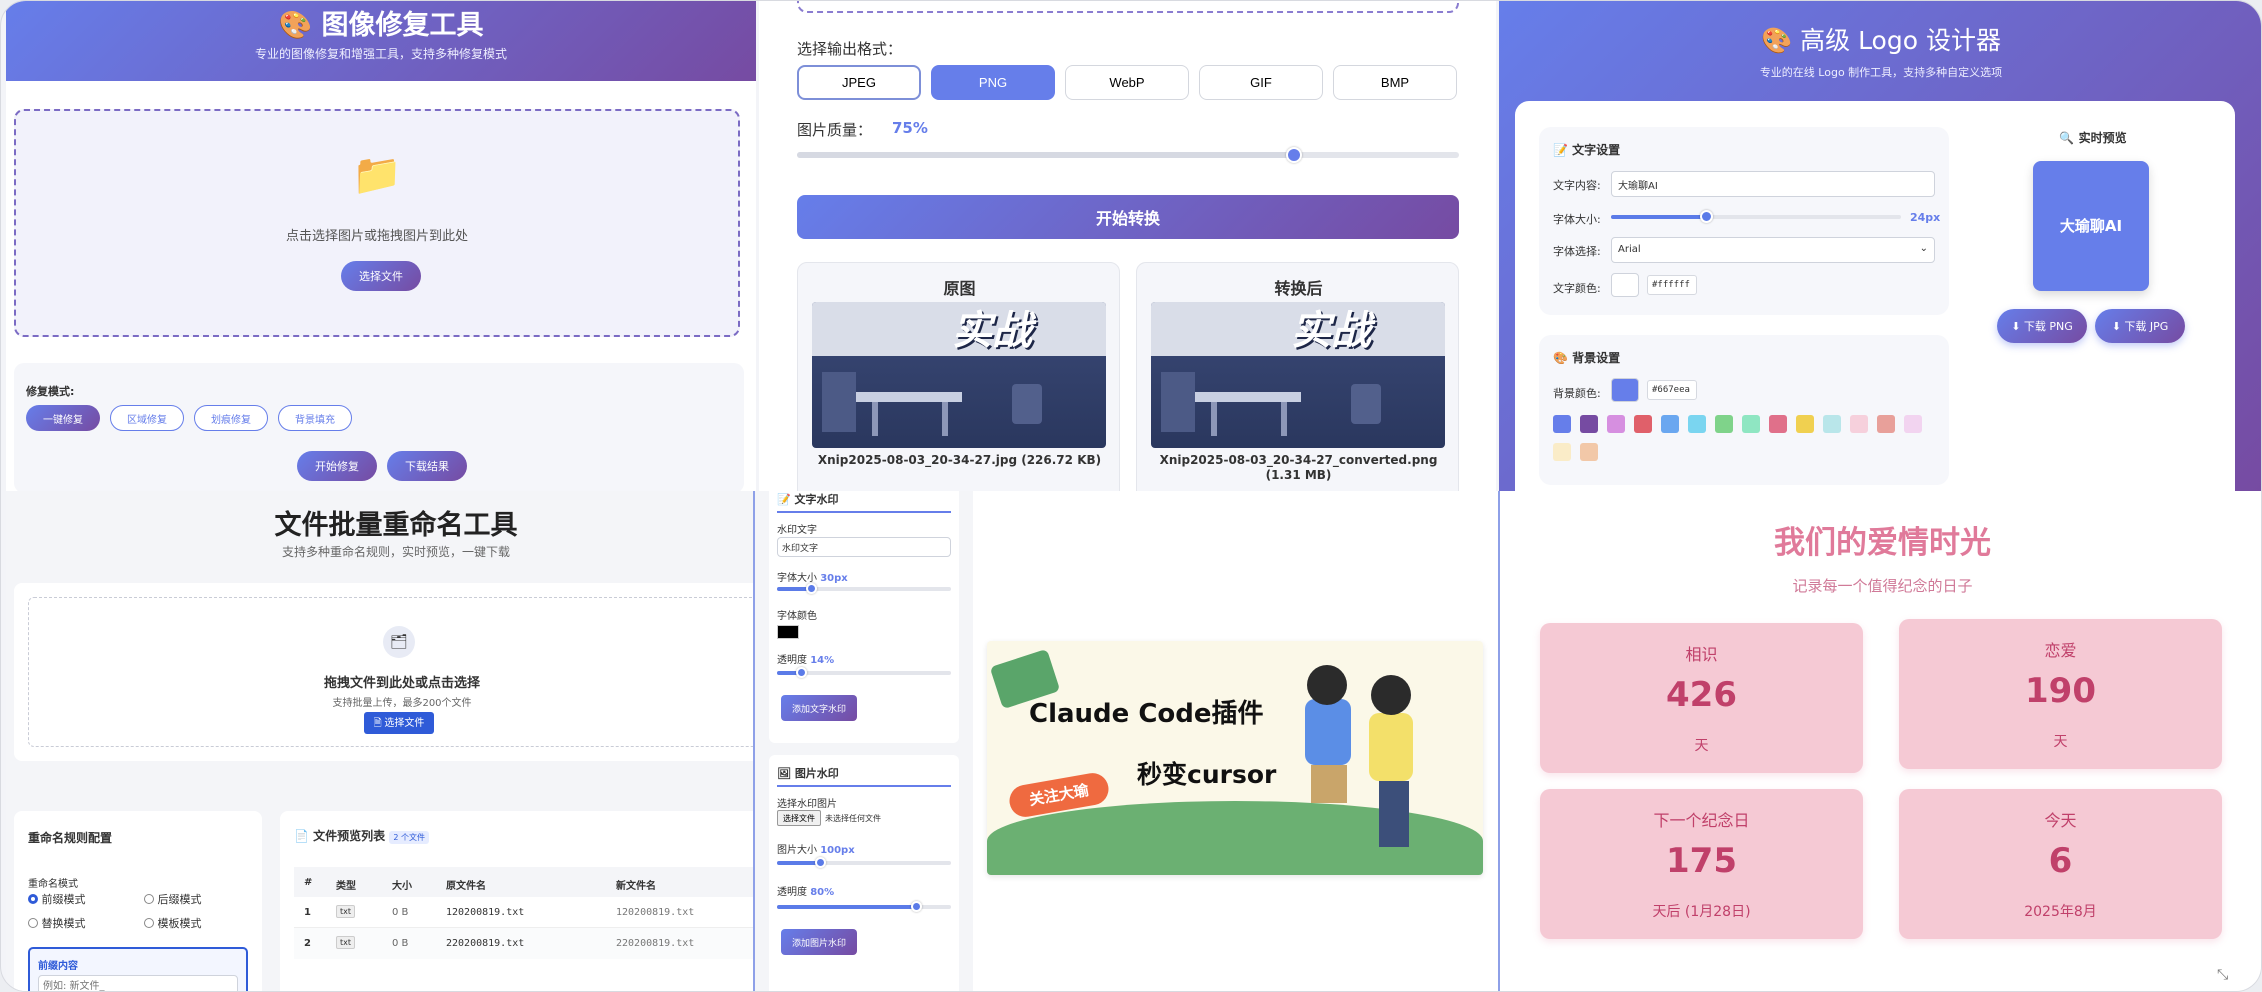 The width and height of the screenshot is (2262, 992). Describe the element at coordinates (1625, 390) in the screenshot. I see `bg-color-picker` at that location.